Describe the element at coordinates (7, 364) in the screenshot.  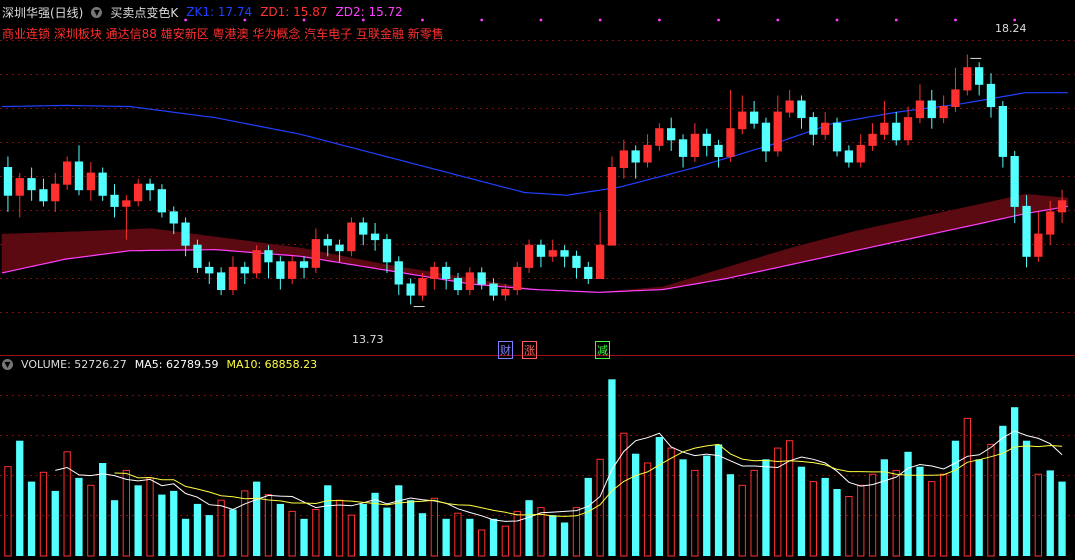
I see `volume-settings-icon: ▼` at that location.